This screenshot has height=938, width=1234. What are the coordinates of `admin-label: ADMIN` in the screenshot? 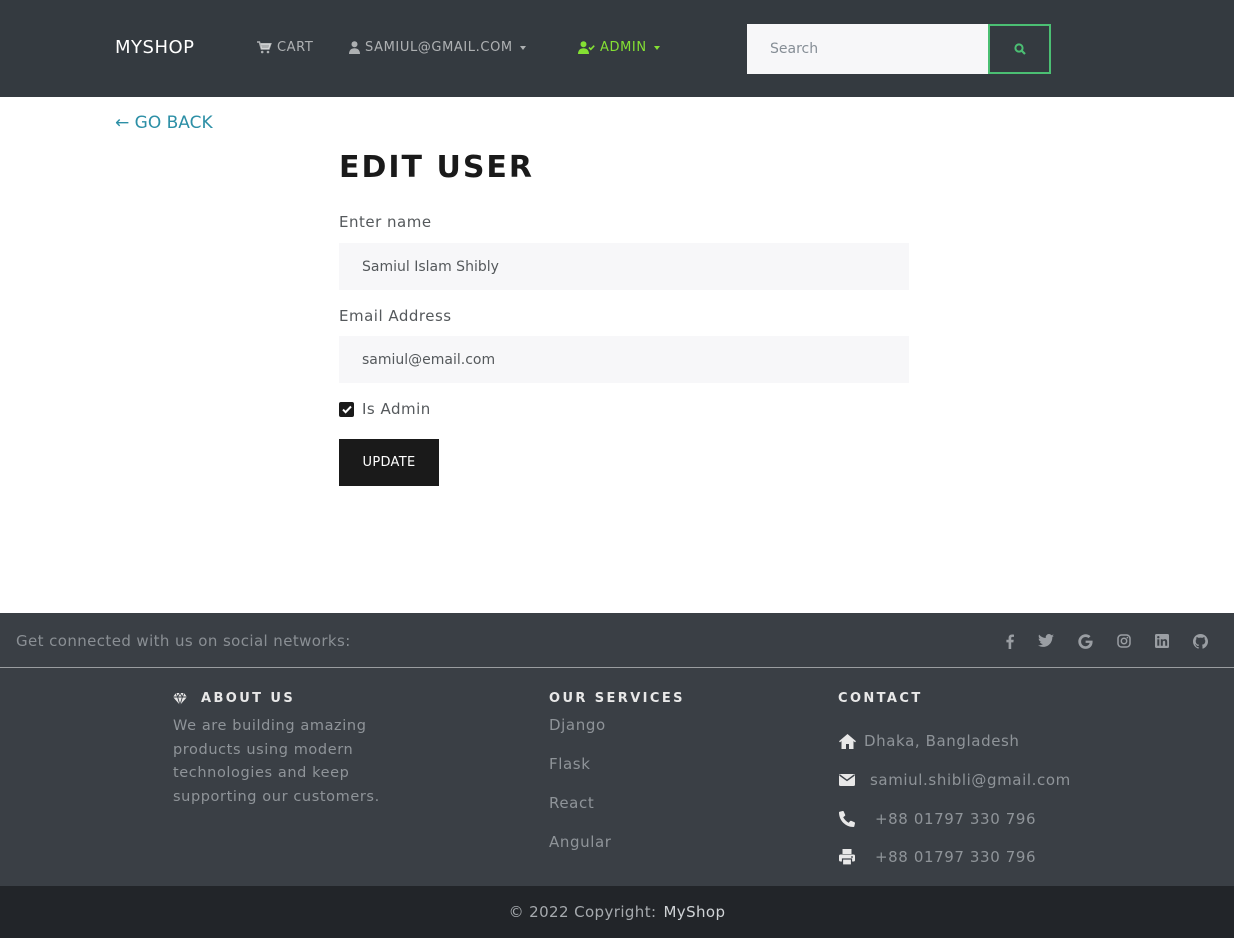 It's located at (623, 47).